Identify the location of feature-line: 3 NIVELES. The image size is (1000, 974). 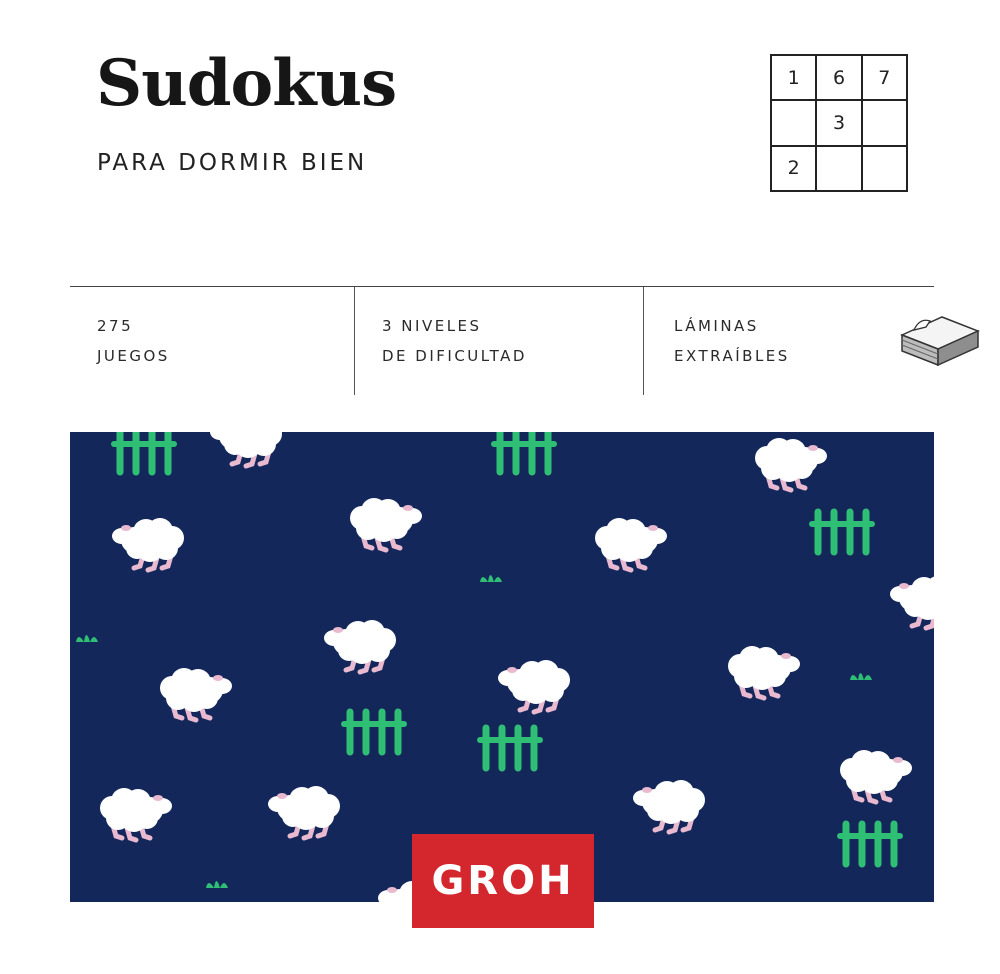
(432, 326).